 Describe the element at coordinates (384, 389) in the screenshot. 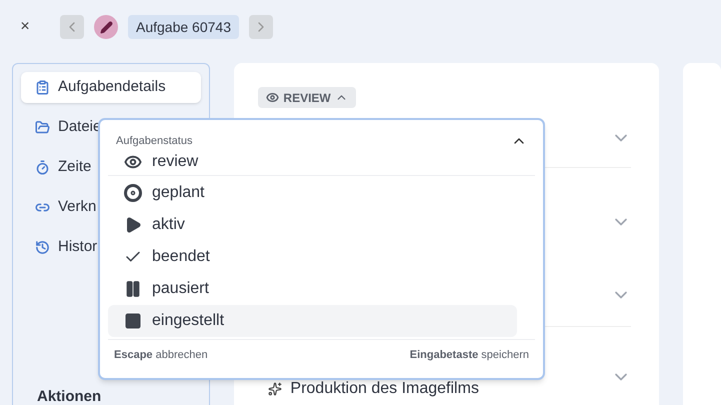

I see `row-title: Produktion des Imagefilms` at that location.